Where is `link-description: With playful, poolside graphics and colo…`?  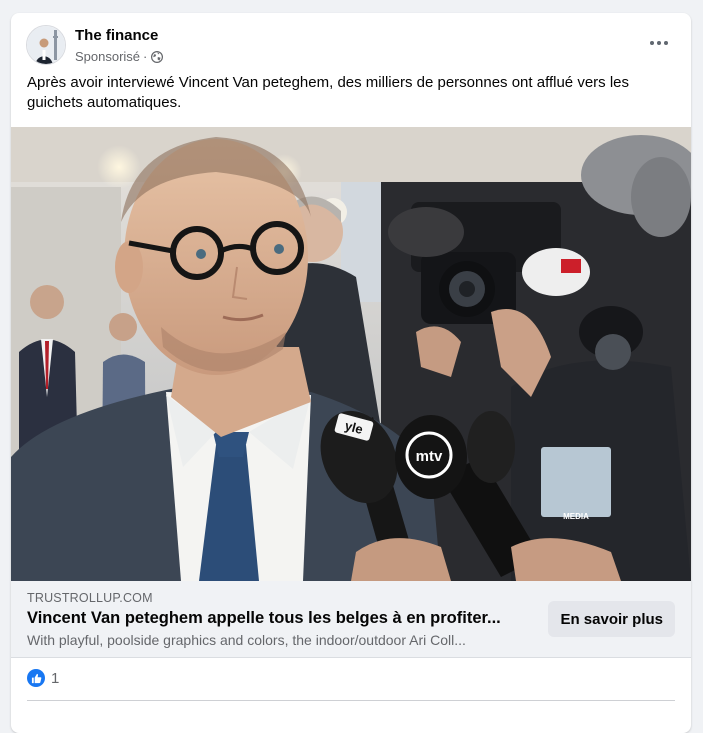 link-description: With playful, poolside graphics and colo… is located at coordinates (246, 640).